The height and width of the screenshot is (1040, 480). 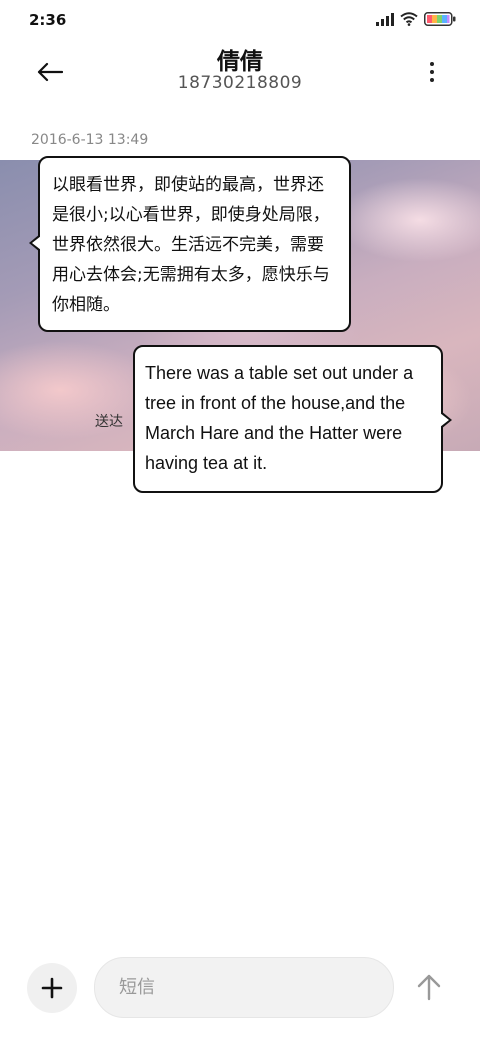 What do you see at coordinates (48, 20) in the screenshot?
I see `status-time: 2:36` at bounding box center [48, 20].